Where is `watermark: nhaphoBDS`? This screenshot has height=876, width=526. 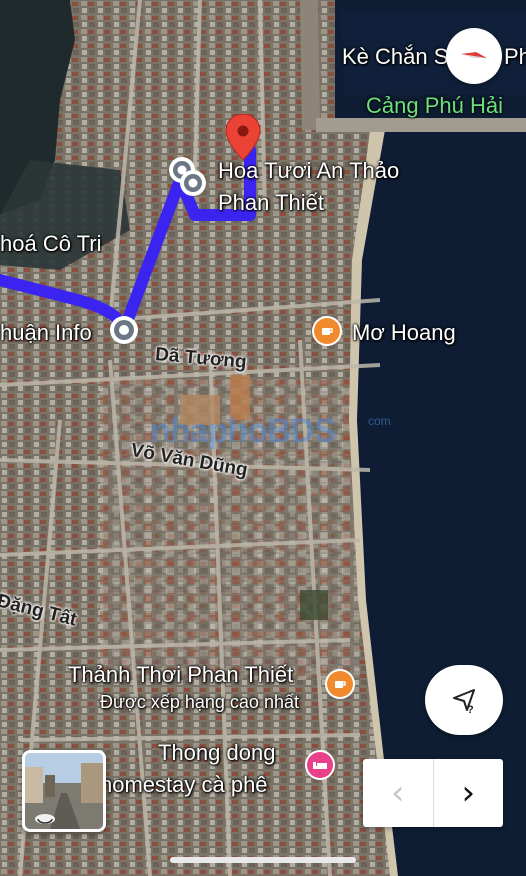
watermark: nhaphoBDS is located at coordinates (243, 431).